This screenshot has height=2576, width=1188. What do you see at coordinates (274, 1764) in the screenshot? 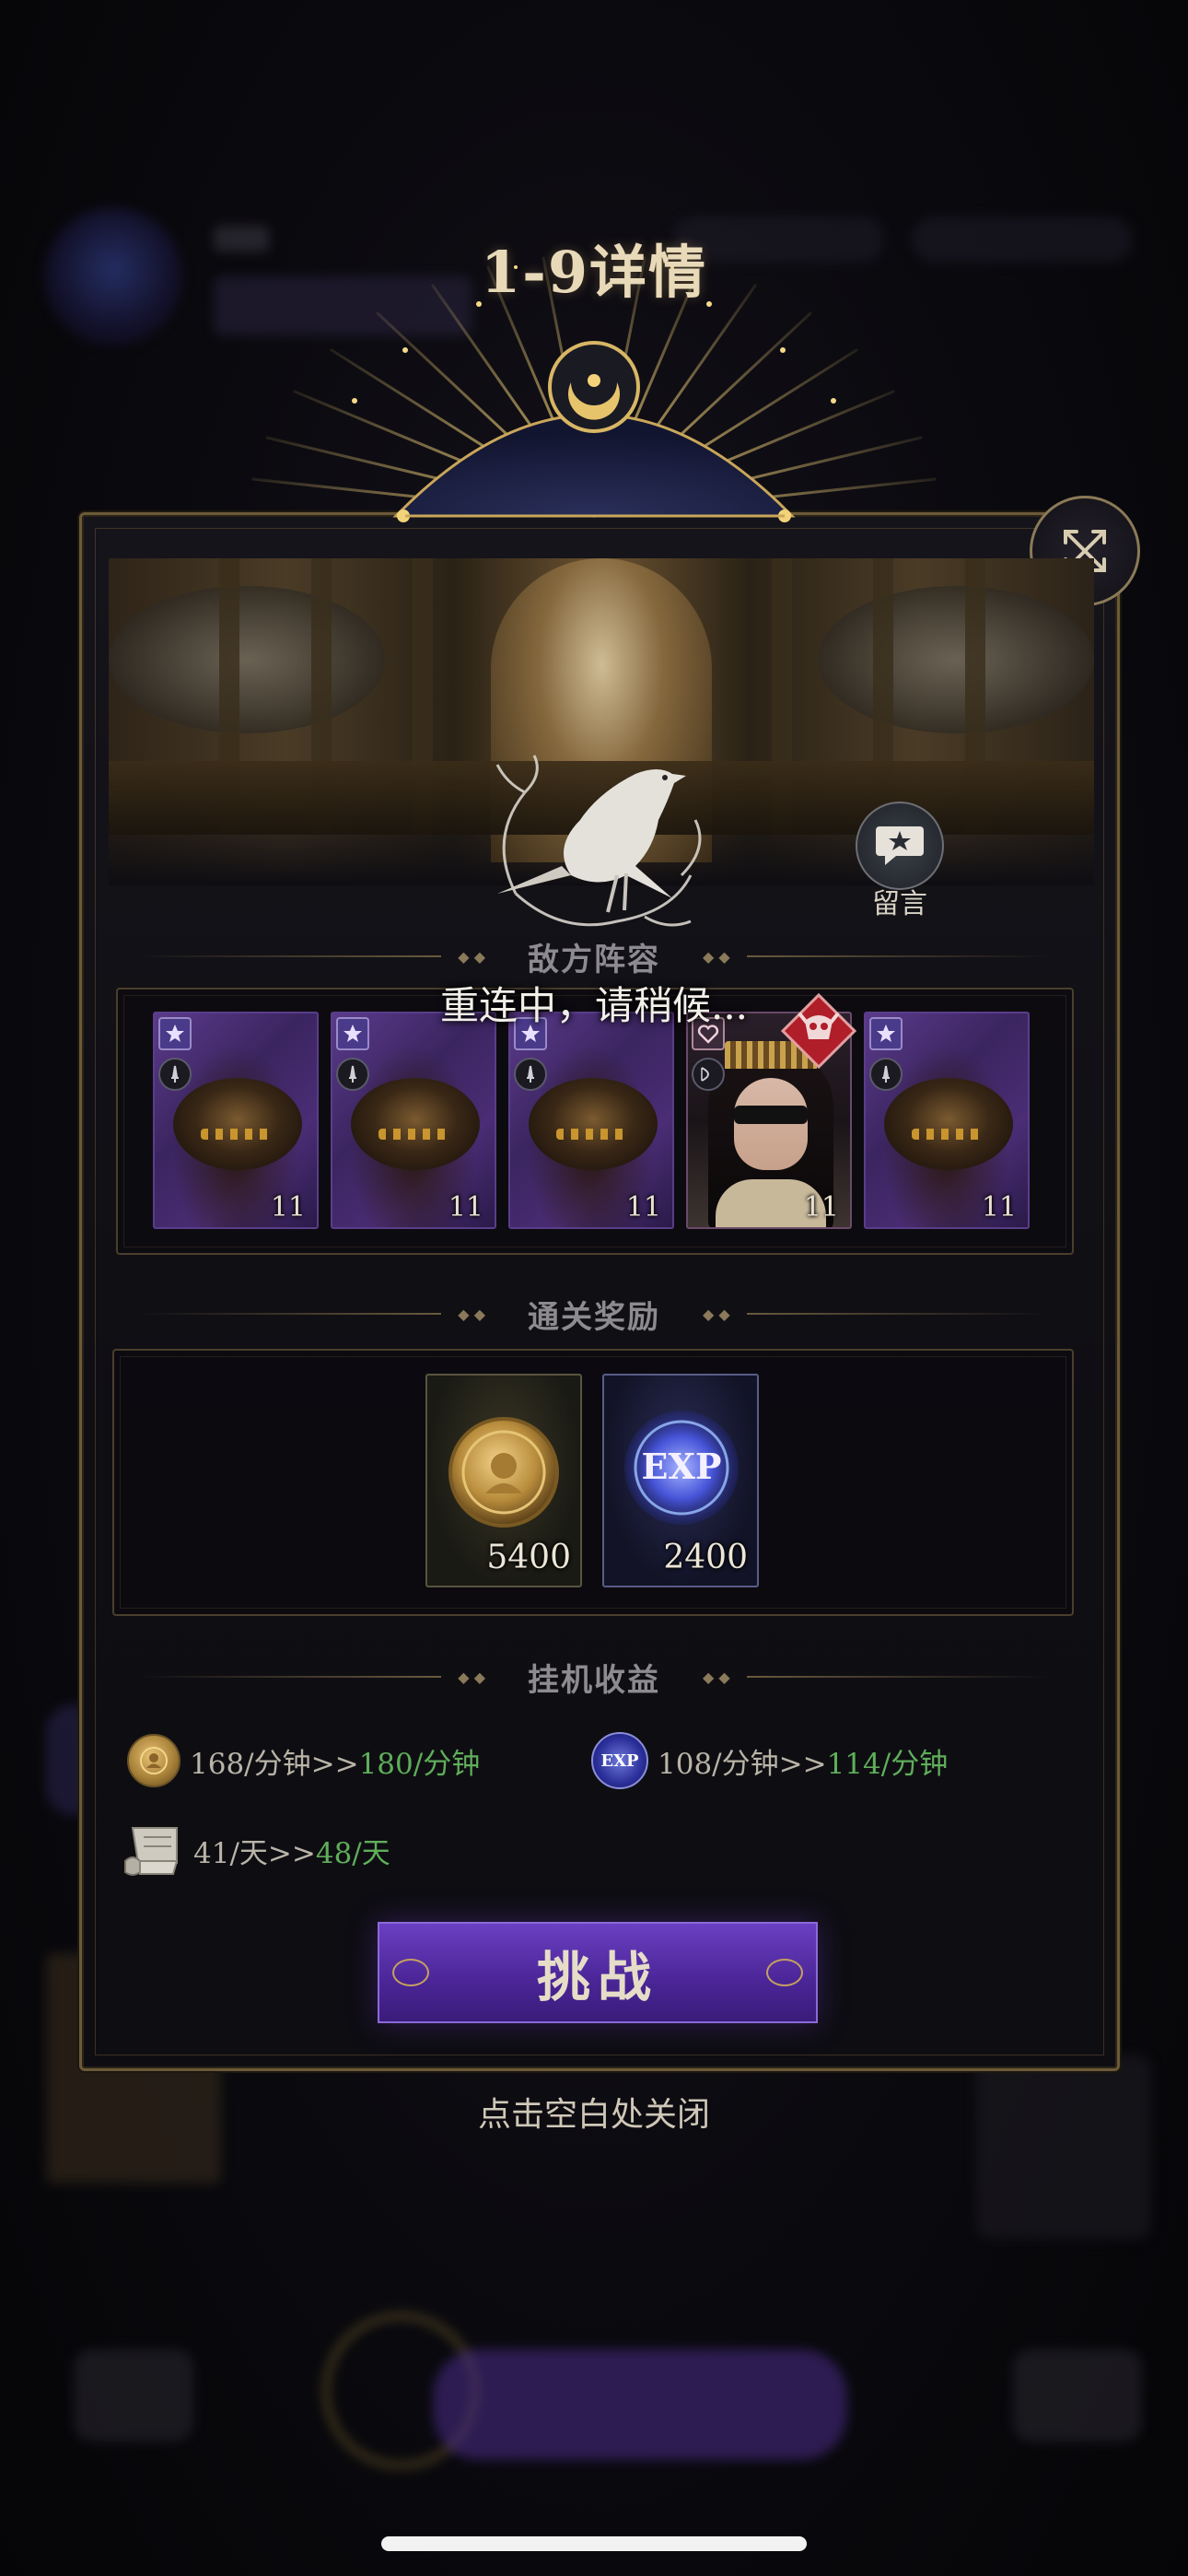
I see `income-gold-old: 168/分钟>>` at bounding box center [274, 1764].